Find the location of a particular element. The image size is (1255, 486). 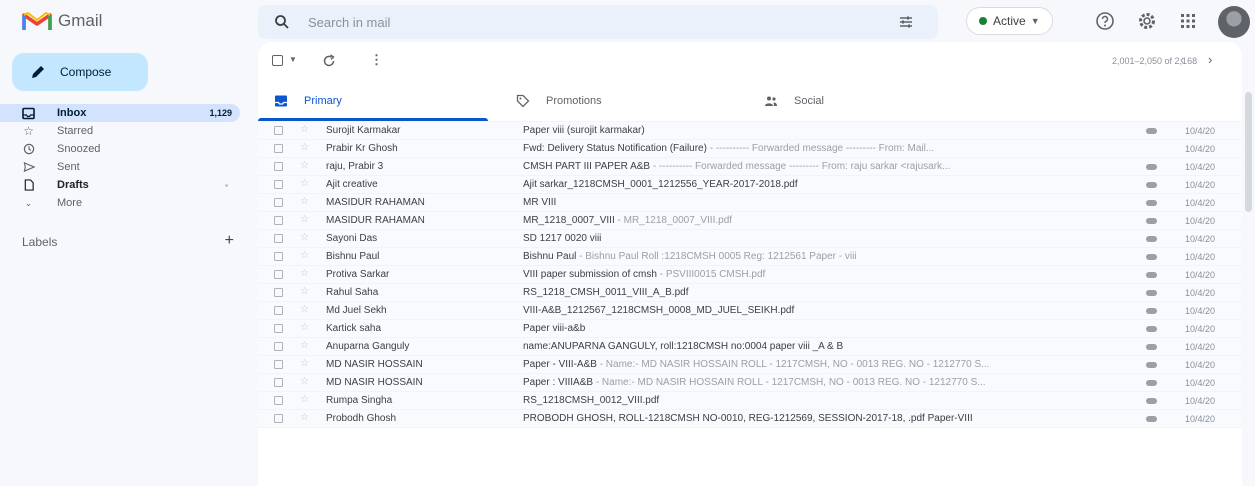

sidebar-item-snoozed: Snoozed is located at coordinates (120, 149).